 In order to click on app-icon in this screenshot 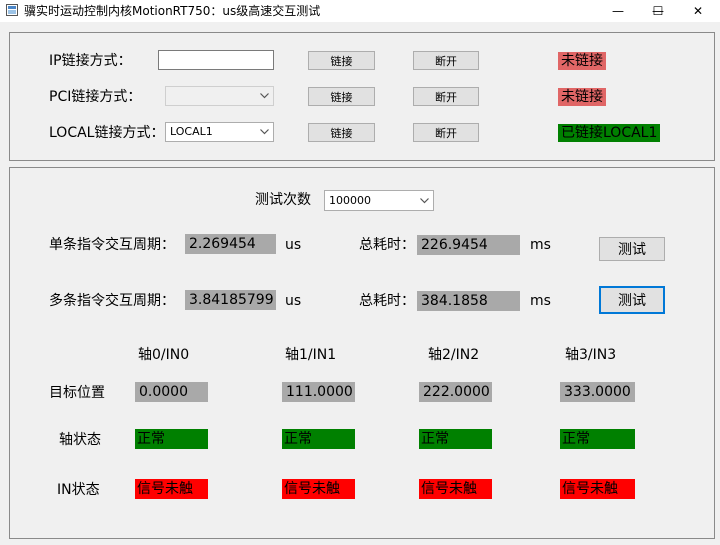, I will do `click(12, 10)`.